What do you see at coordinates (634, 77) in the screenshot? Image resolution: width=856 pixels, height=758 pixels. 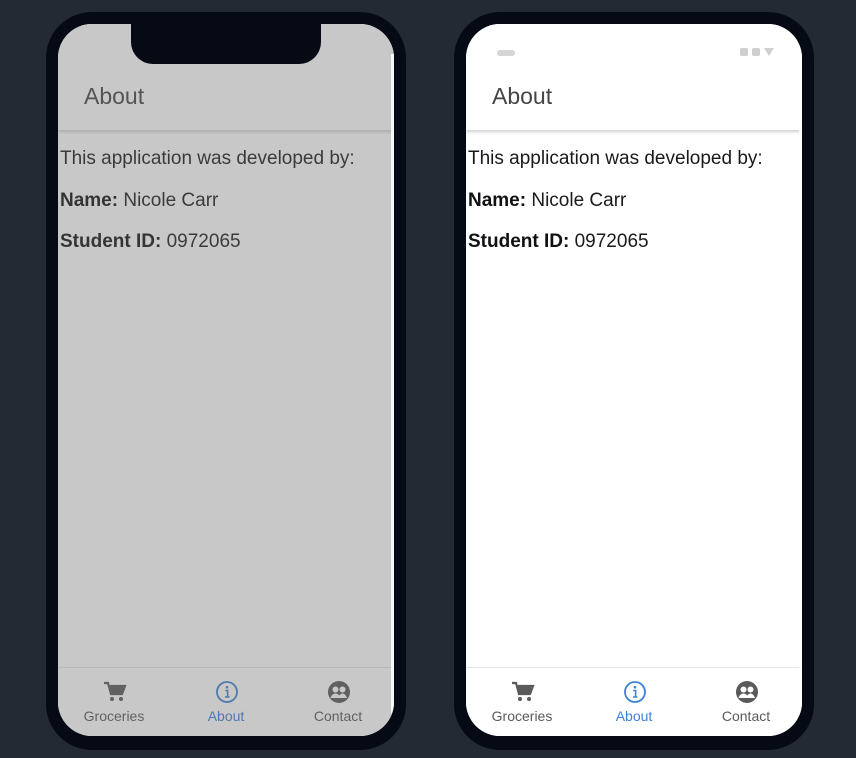 I see `header: About` at bounding box center [634, 77].